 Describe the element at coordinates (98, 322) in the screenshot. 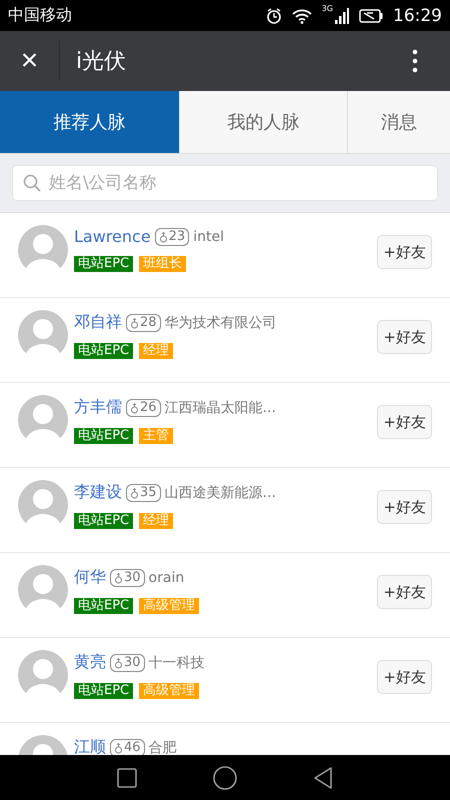

I see `person-name: 邓自祥` at that location.